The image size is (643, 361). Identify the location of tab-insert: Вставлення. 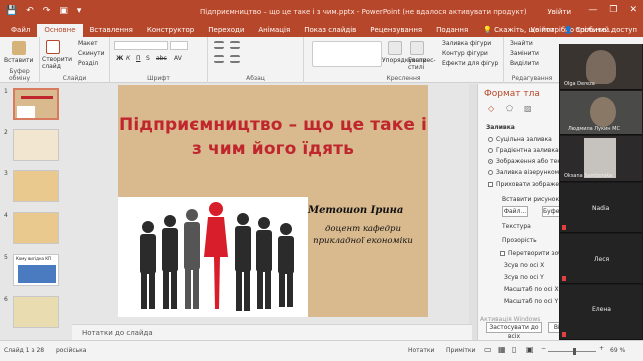
(111, 30).